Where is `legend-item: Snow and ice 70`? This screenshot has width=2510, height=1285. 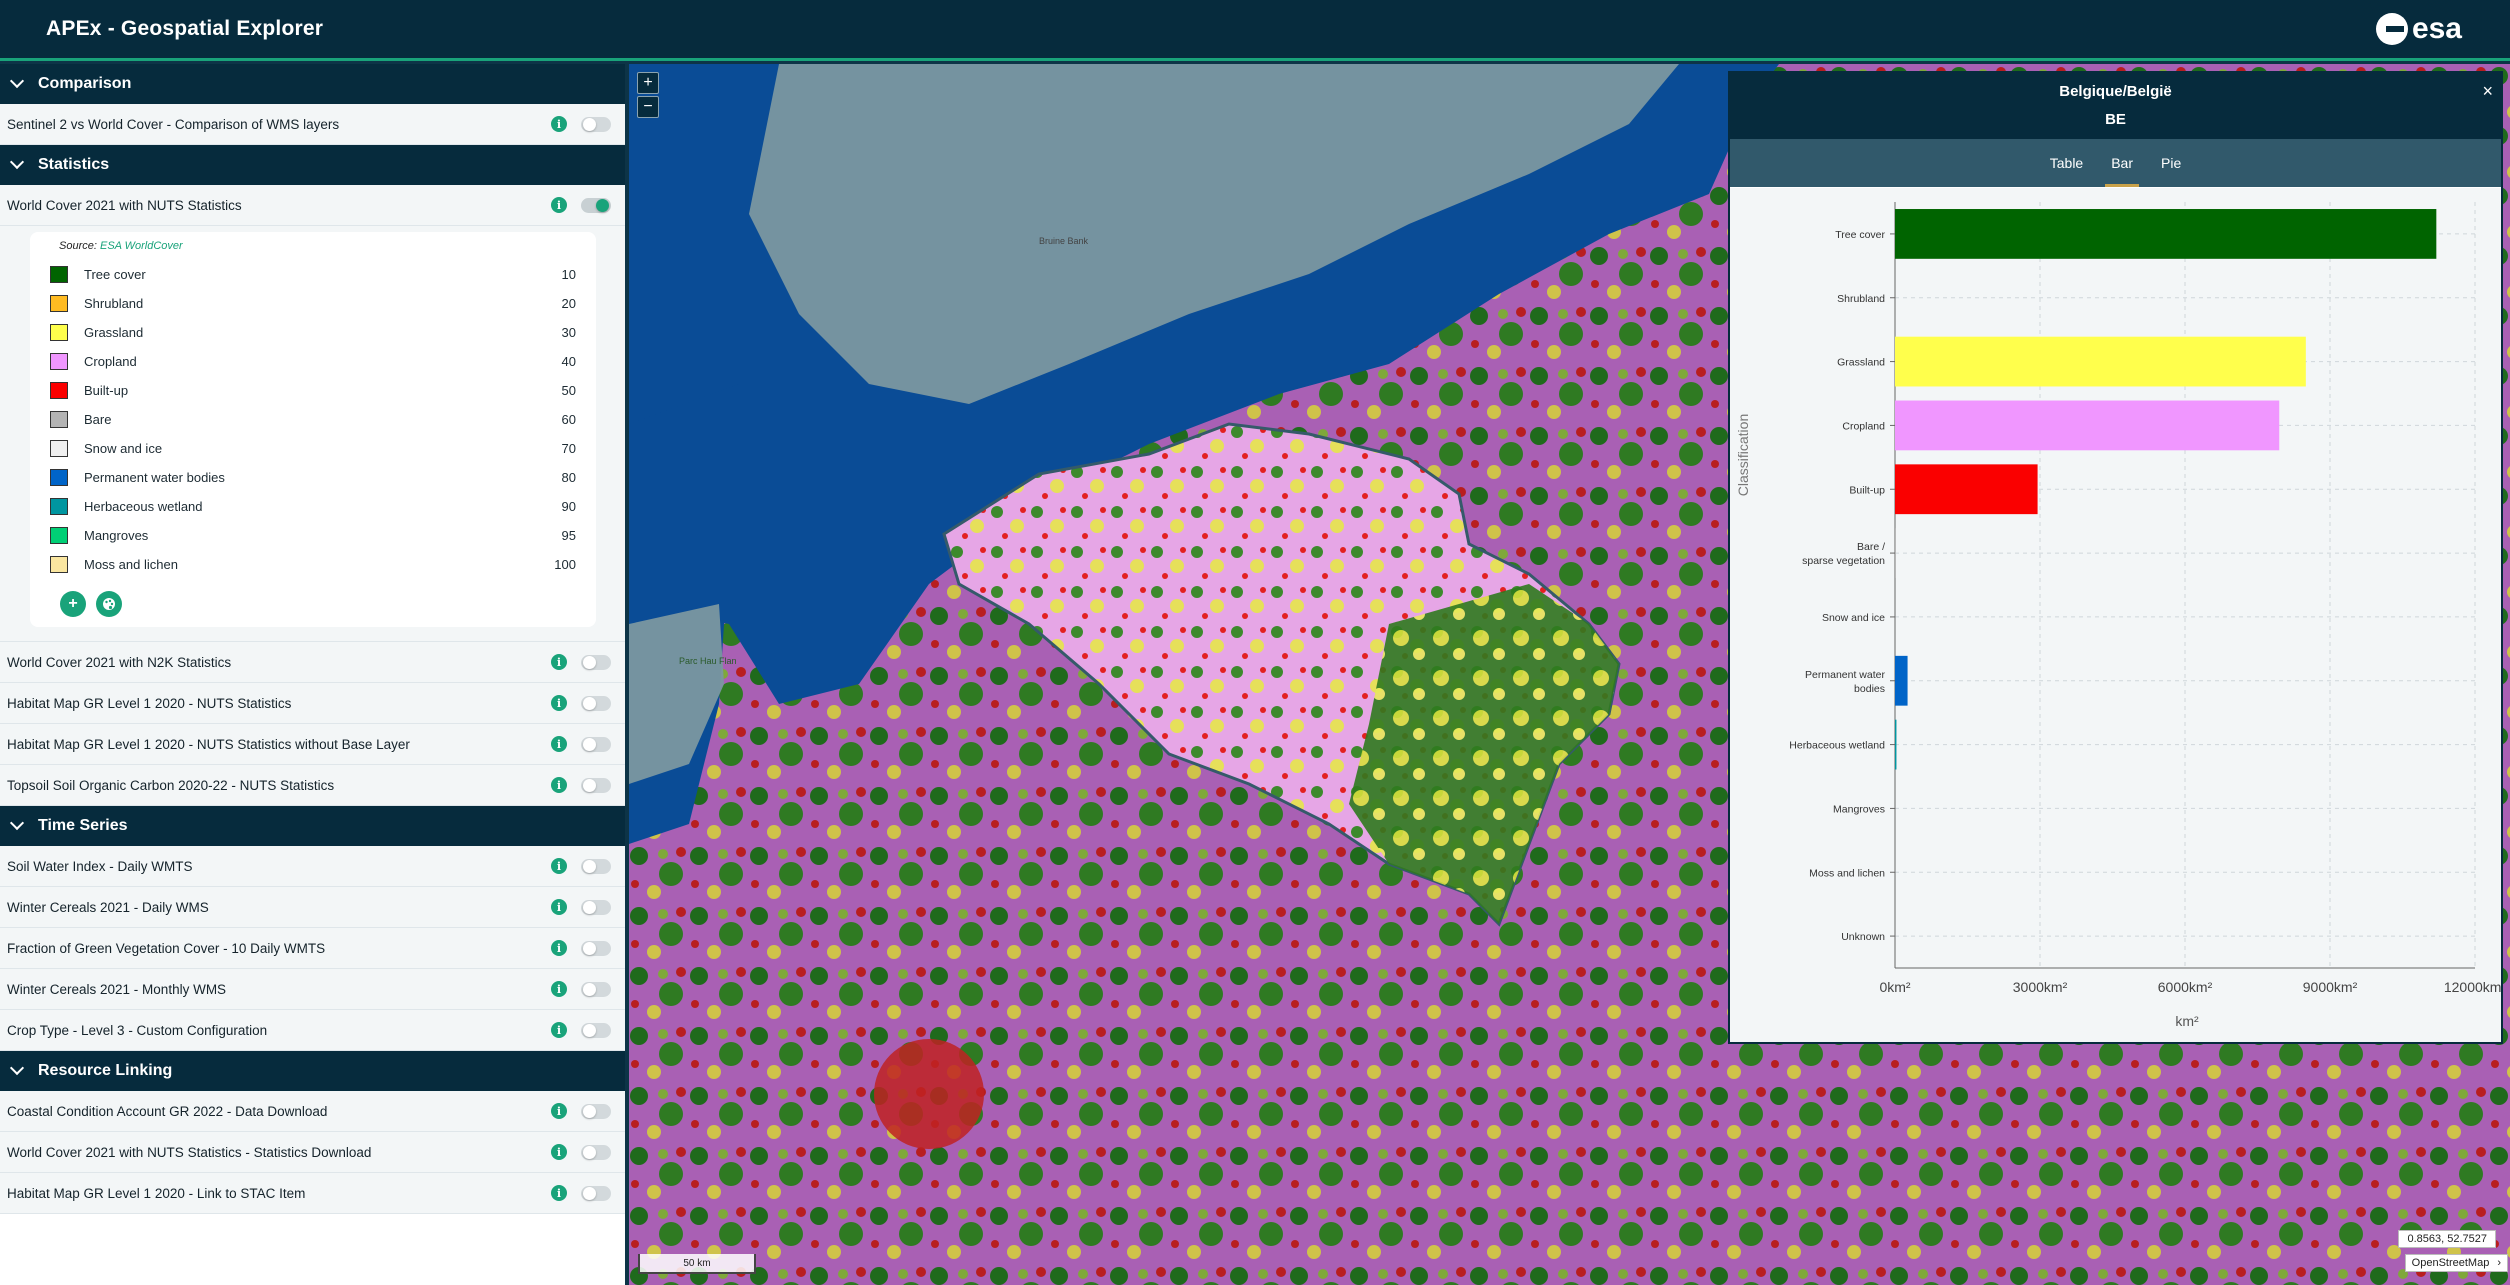 legend-item: Snow and ice 70 is located at coordinates (313, 448).